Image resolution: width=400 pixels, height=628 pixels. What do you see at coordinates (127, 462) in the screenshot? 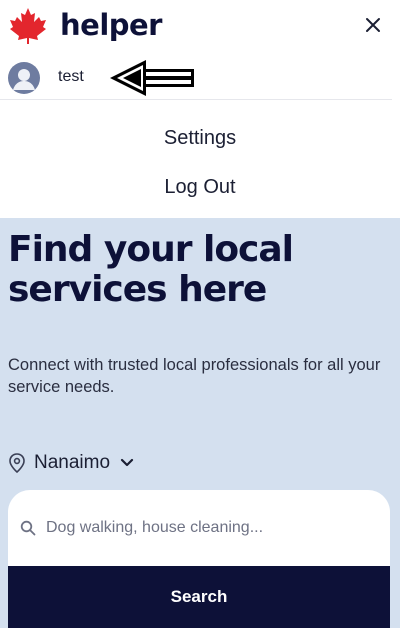
I see `chevron-down-icon` at bounding box center [127, 462].